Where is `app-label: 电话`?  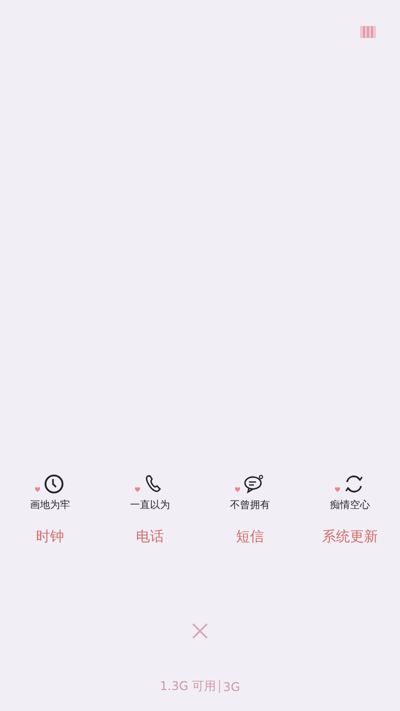 app-label: 电话 is located at coordinates (150, 537).